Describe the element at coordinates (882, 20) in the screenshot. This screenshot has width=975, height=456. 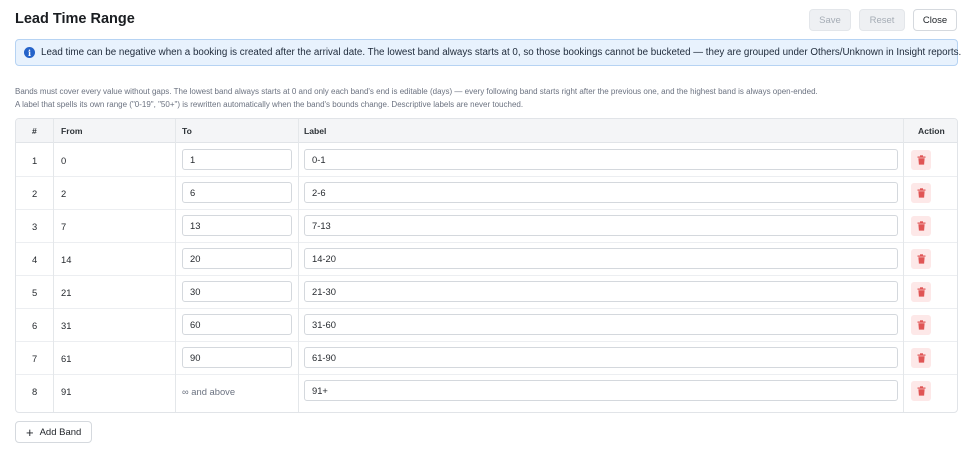
I see `reset-button: Reset` at that location.